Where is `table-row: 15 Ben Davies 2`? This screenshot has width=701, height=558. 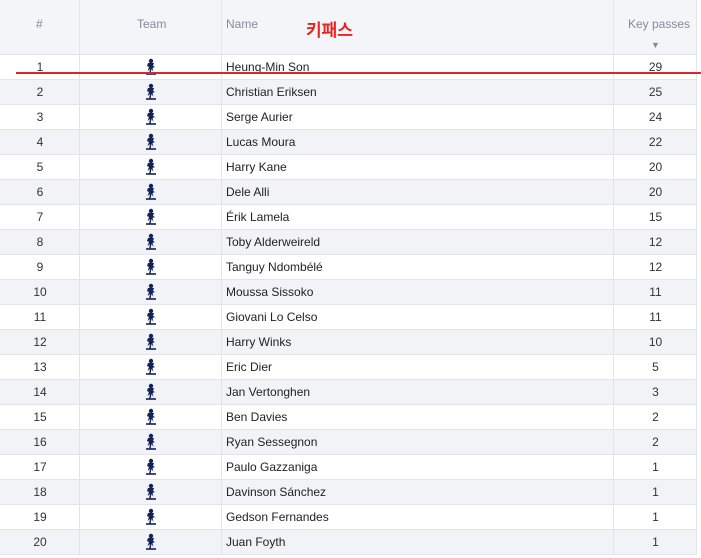
table-row: 15 Ben Davies 2 is located at coordinates (348, 417).